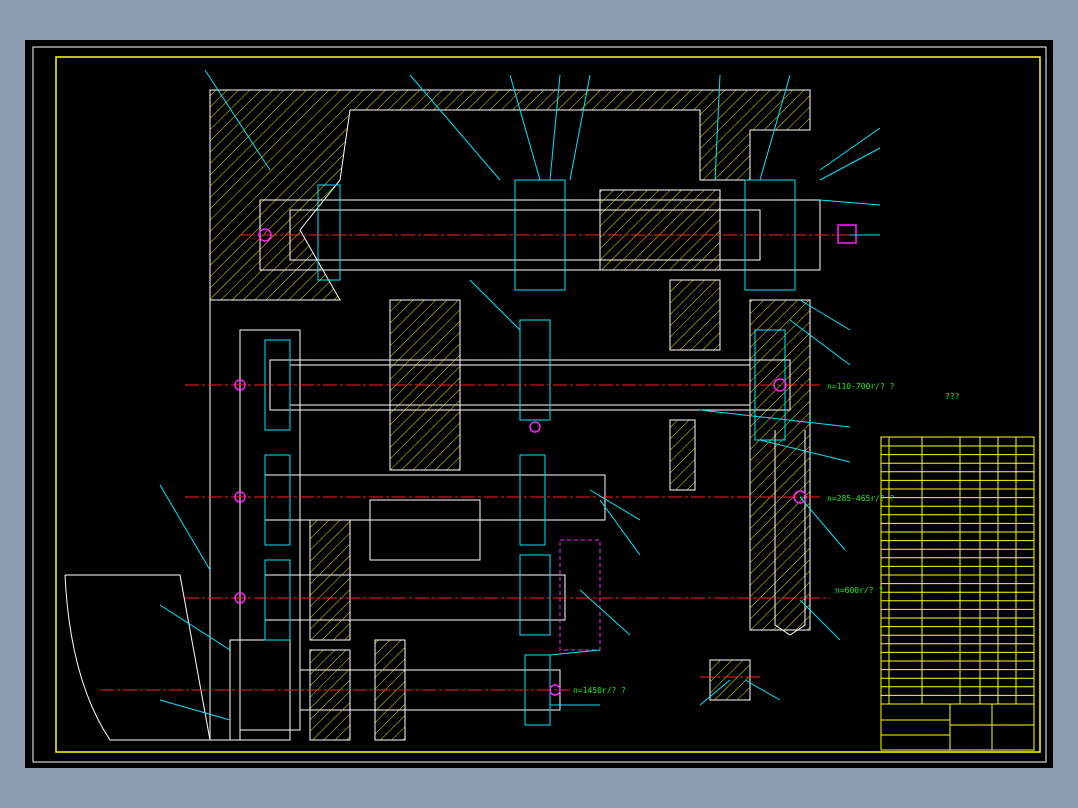 Image resolution: width=1078 pixels, height=808 pixels. I want to click on note-title: ???, so click(952, 396).